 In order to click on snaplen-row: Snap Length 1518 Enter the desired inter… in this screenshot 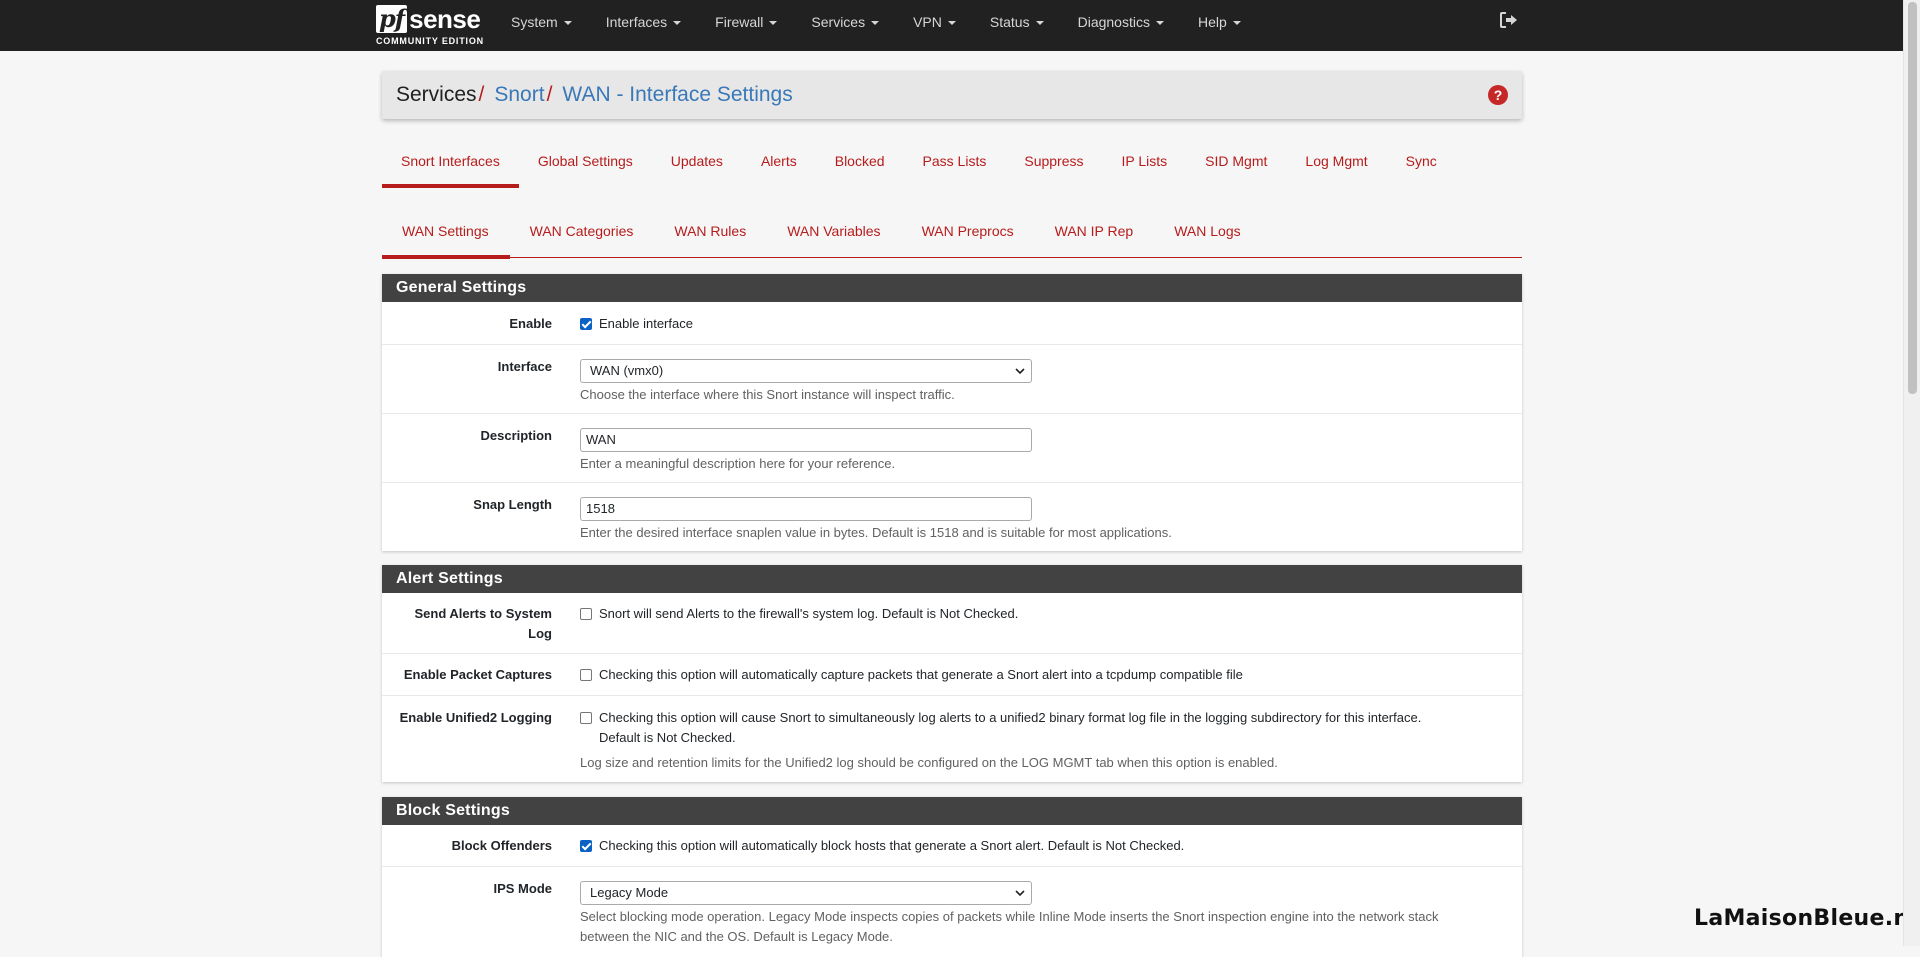, I will do `click(952, 517)`.